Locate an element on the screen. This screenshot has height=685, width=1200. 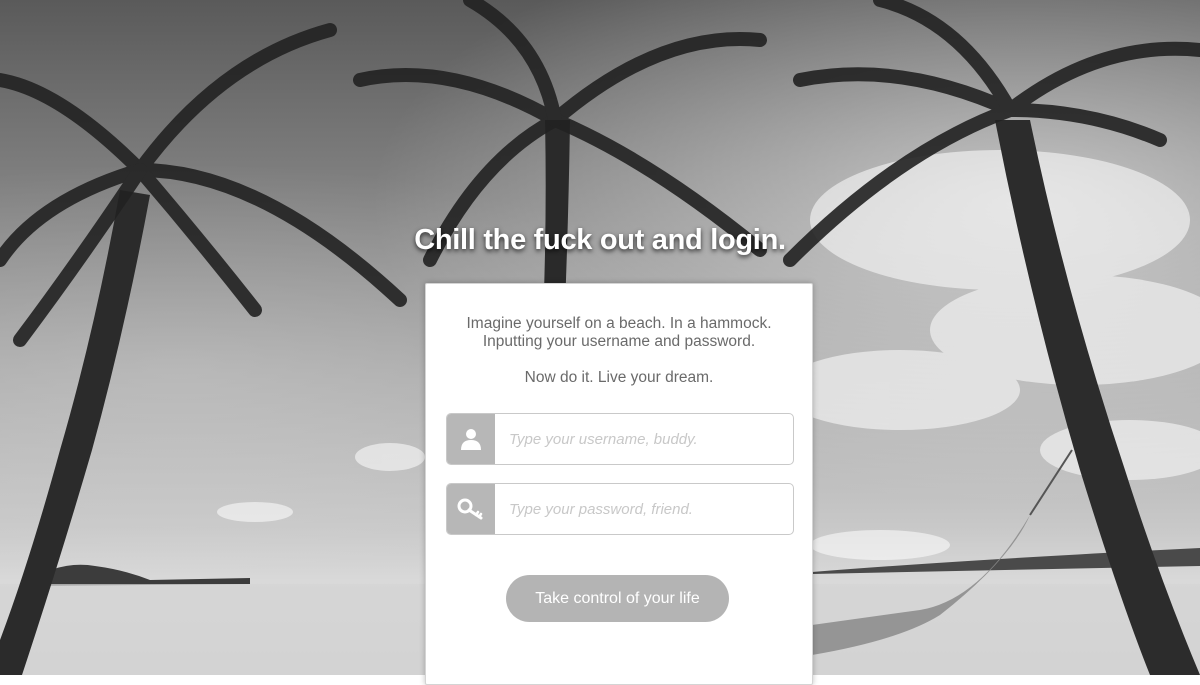
intro-line-2: Inputting your username and password. is located at coordinates (619, 341).